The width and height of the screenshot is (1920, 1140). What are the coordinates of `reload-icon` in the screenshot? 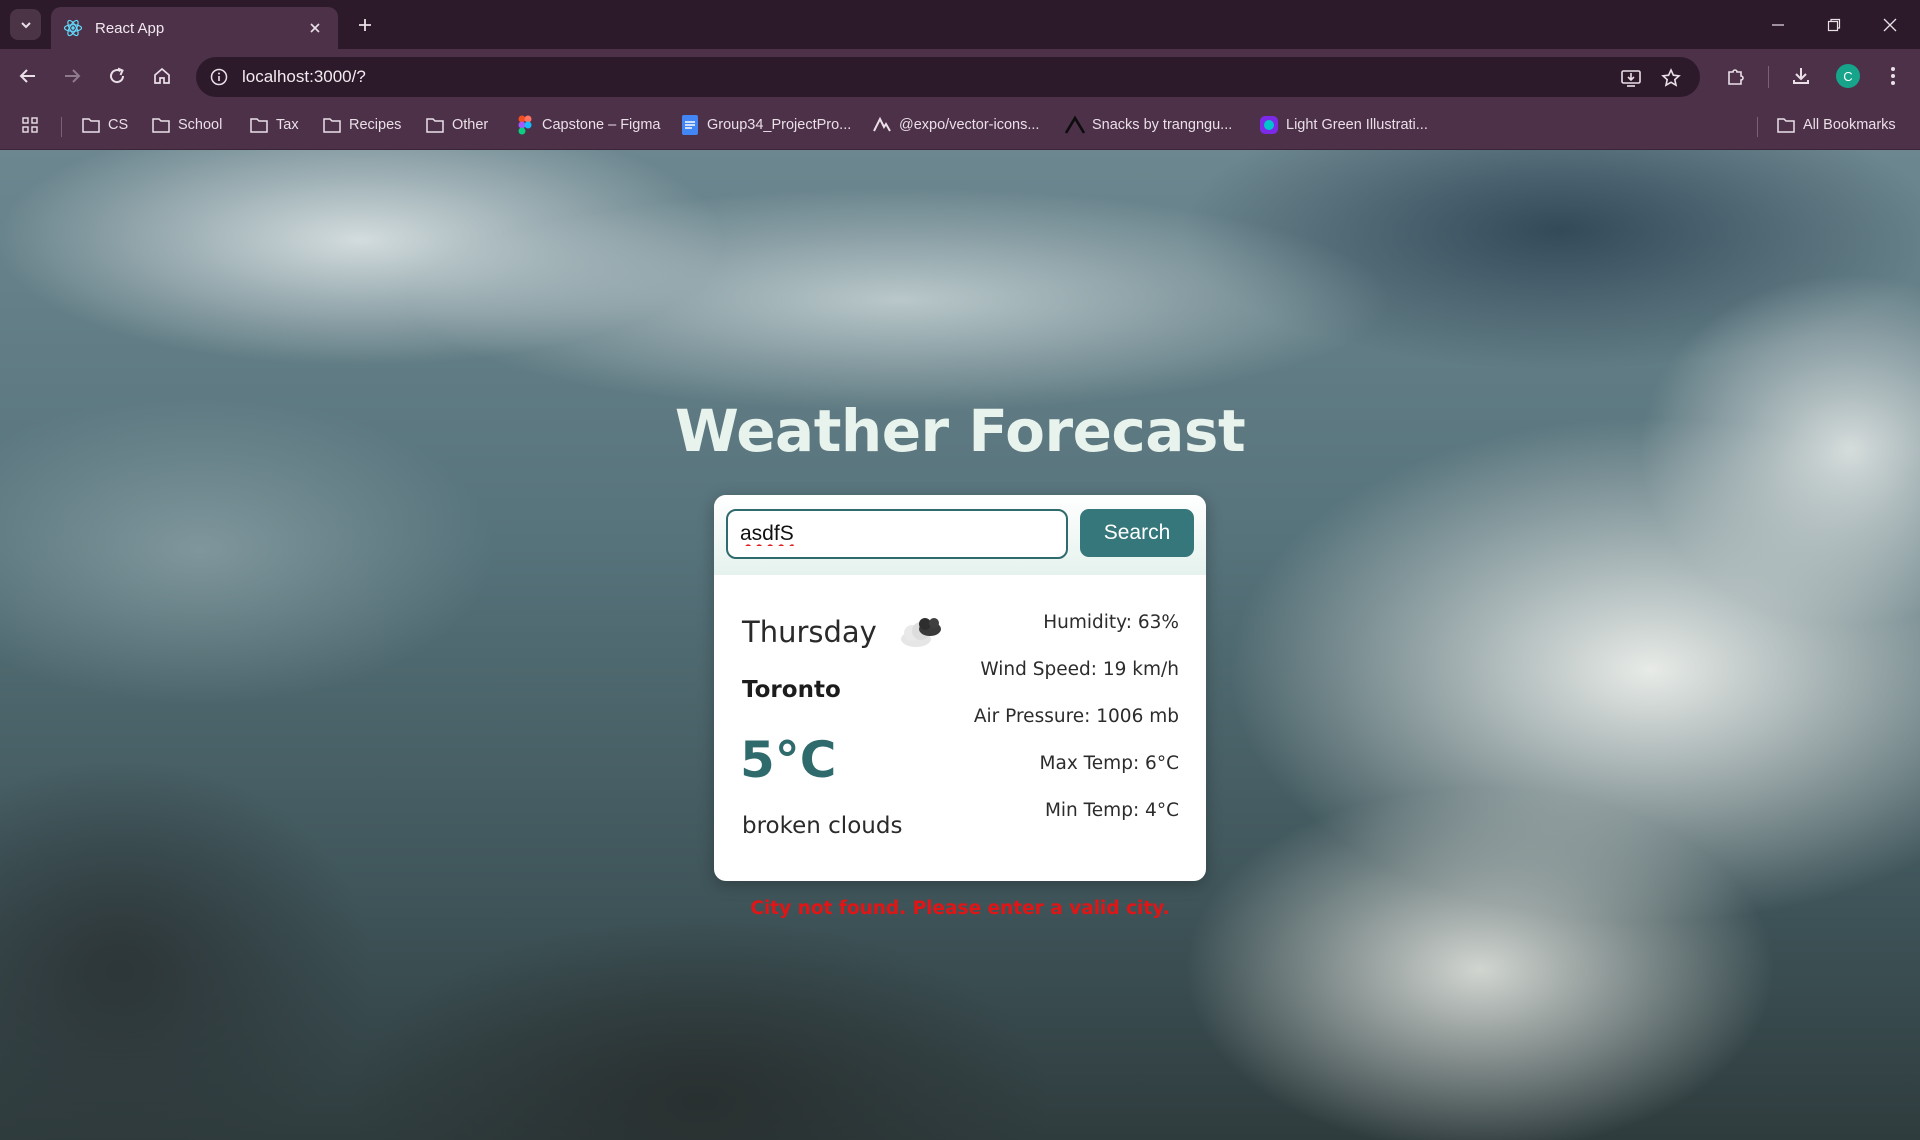 It's located at (117, 75).